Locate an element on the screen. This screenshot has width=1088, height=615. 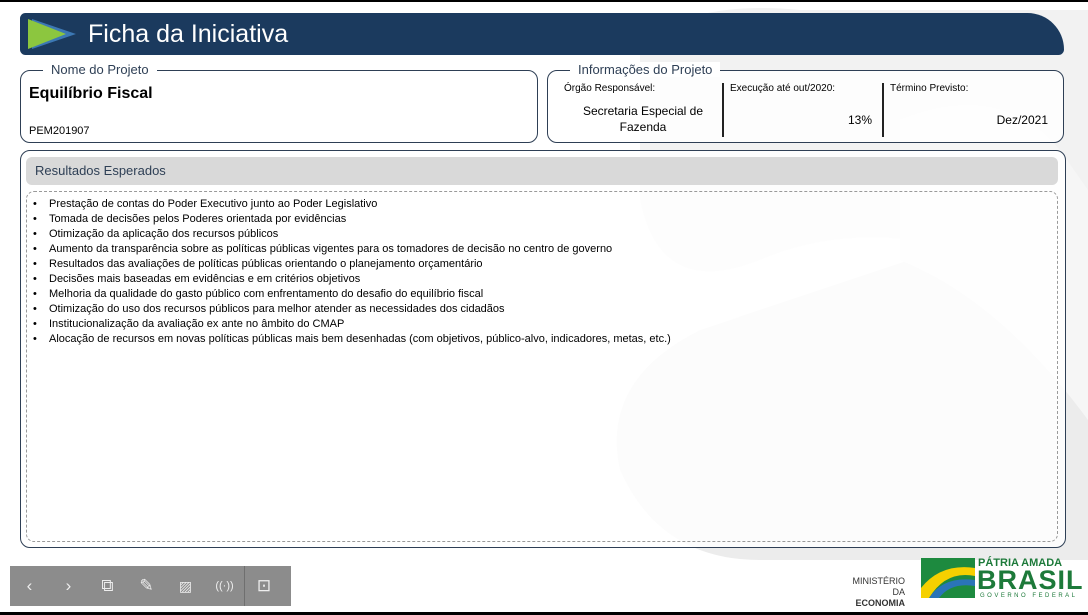
broadcast-icon: ((·)) is located at coordinates (224, 586).